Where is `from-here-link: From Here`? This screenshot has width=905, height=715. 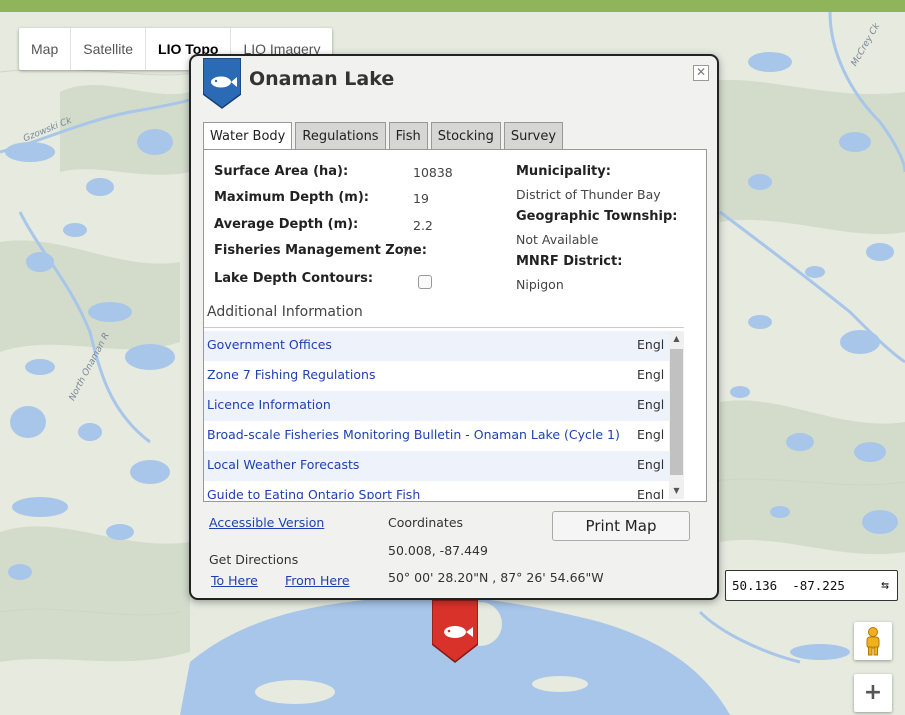
from-here-link: From Here is located at coordinates (317, 580).